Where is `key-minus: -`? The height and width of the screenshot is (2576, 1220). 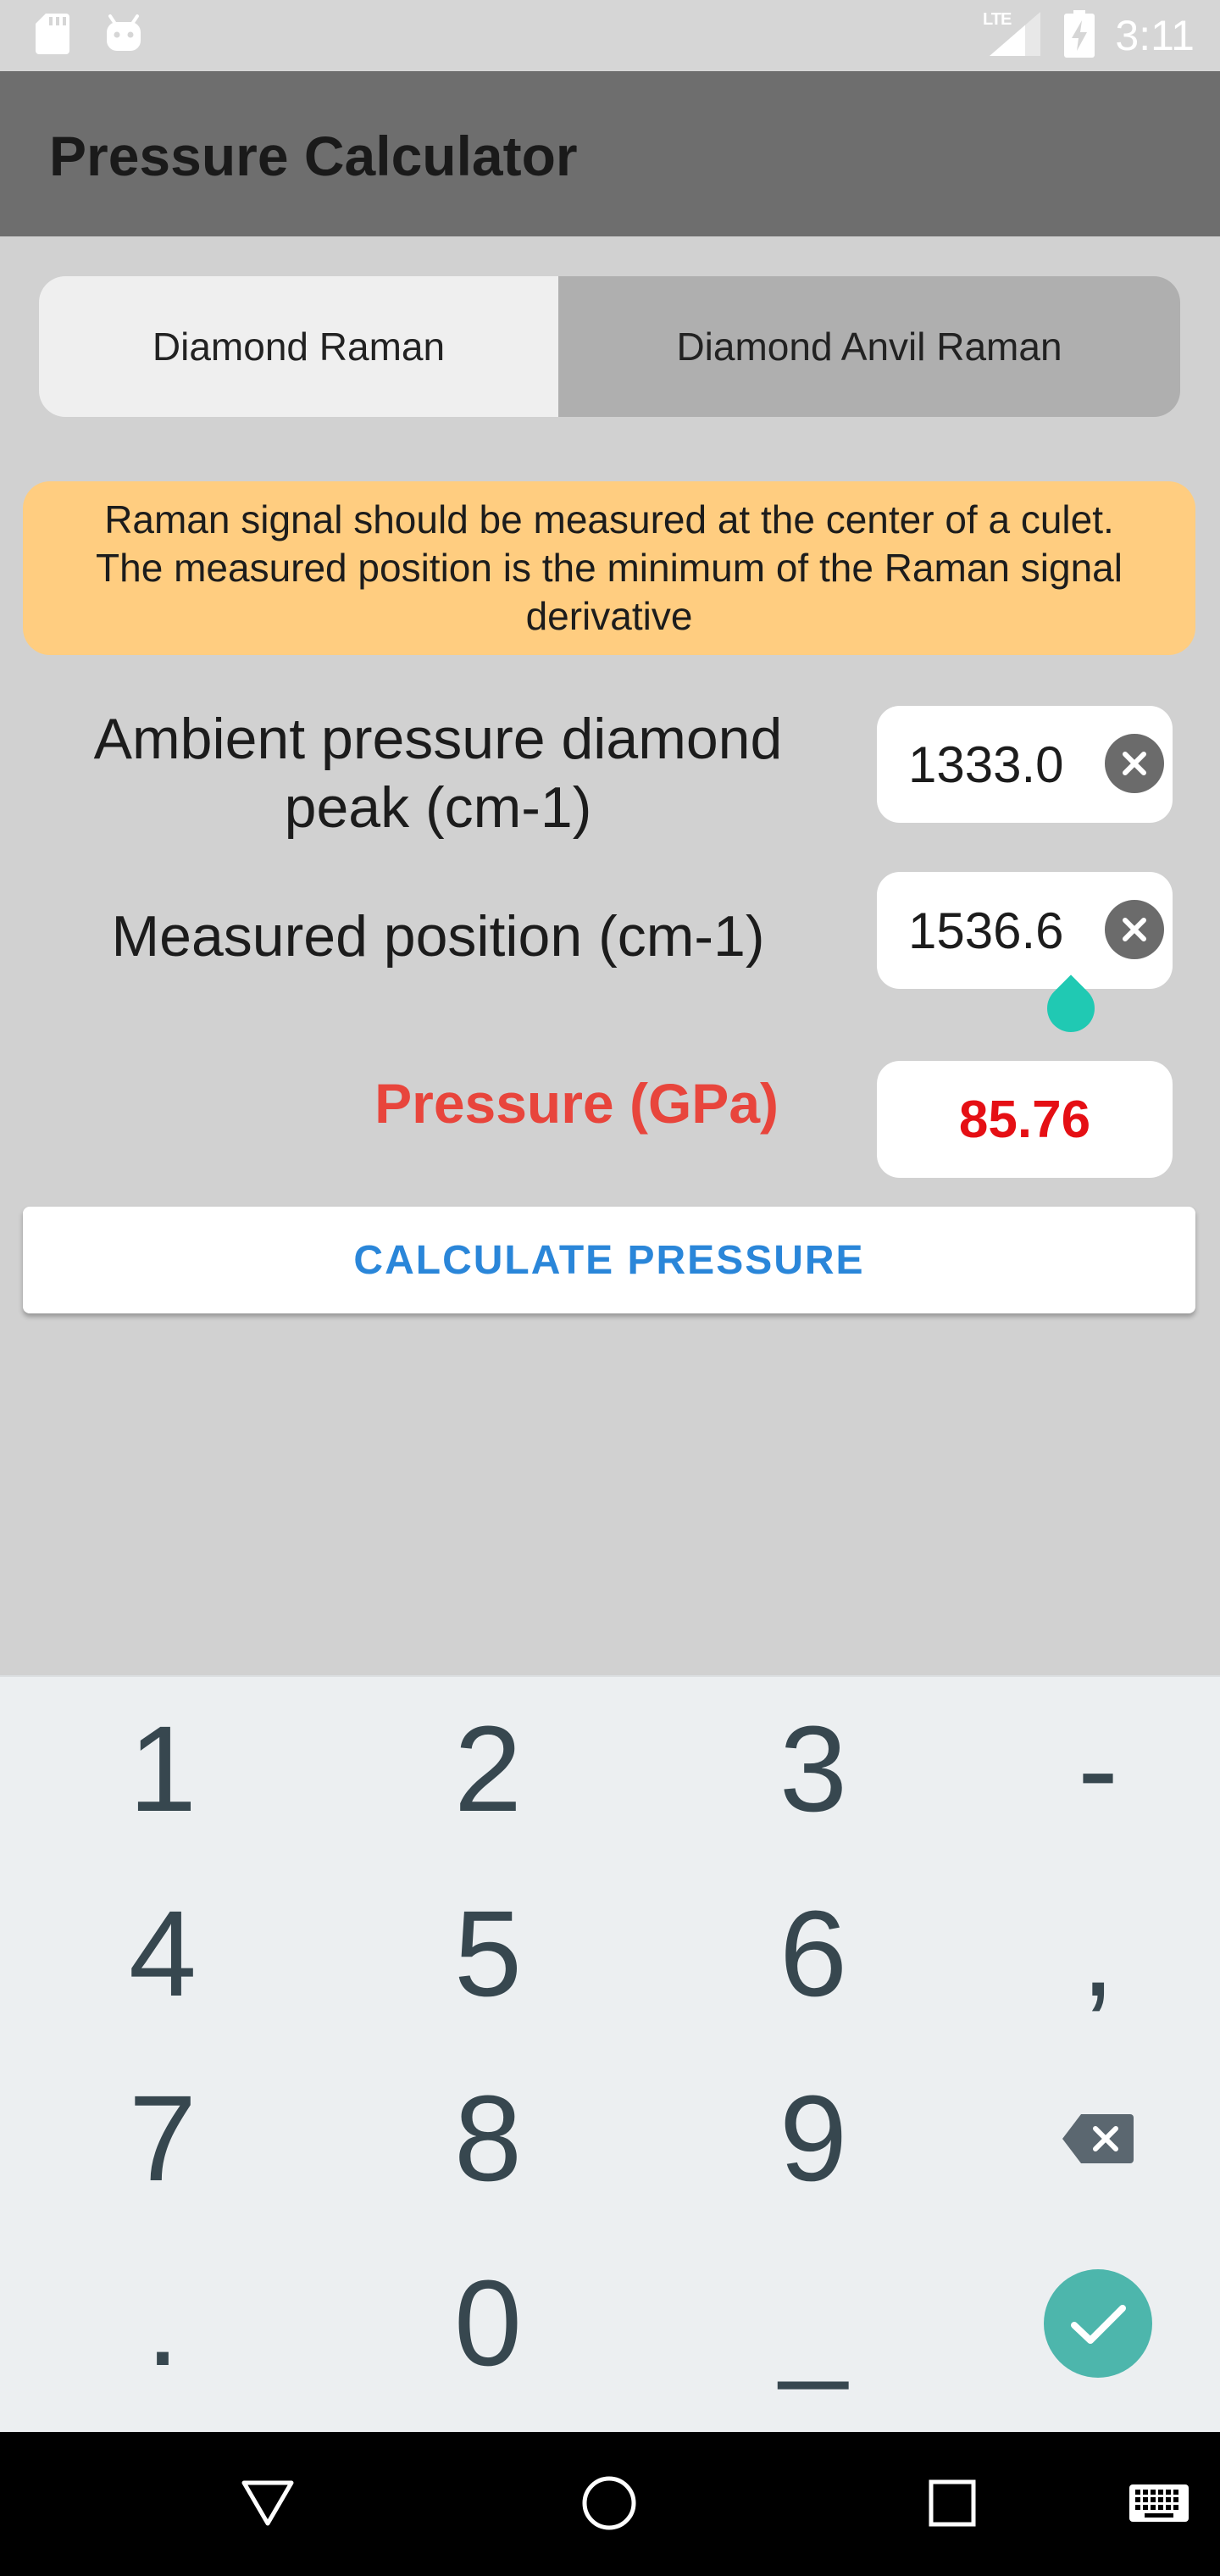
key-minus: - is located at coordinates (1098, 1769).